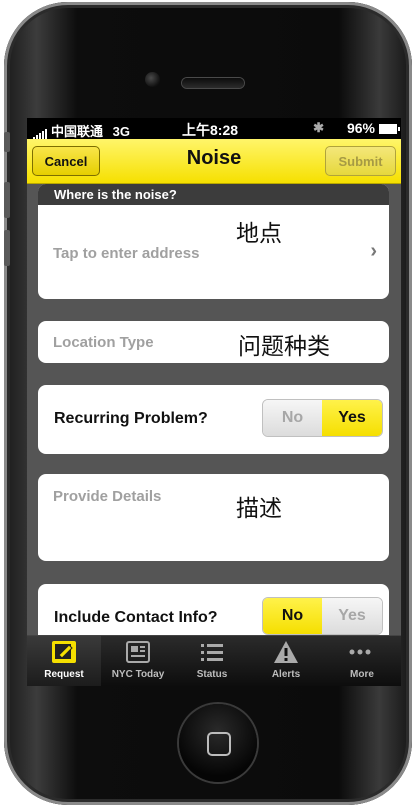 This screenshot has width=416, height=809. What do you see at coordinates (212, 674) in the screenshot?
I see `tab-status-label: Status` at bounding box center [212, 674].